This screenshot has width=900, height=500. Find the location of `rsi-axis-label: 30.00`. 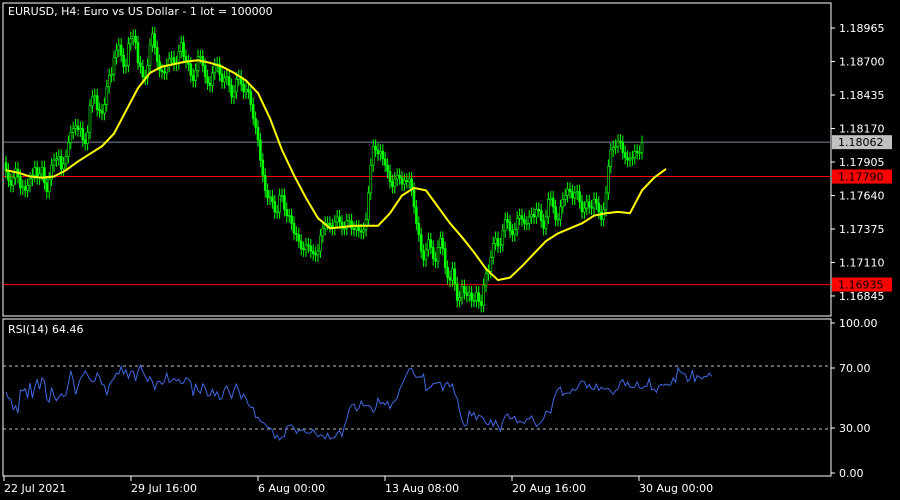

rsi-axis-label: 30.00 is located at coordinates (855, 428).